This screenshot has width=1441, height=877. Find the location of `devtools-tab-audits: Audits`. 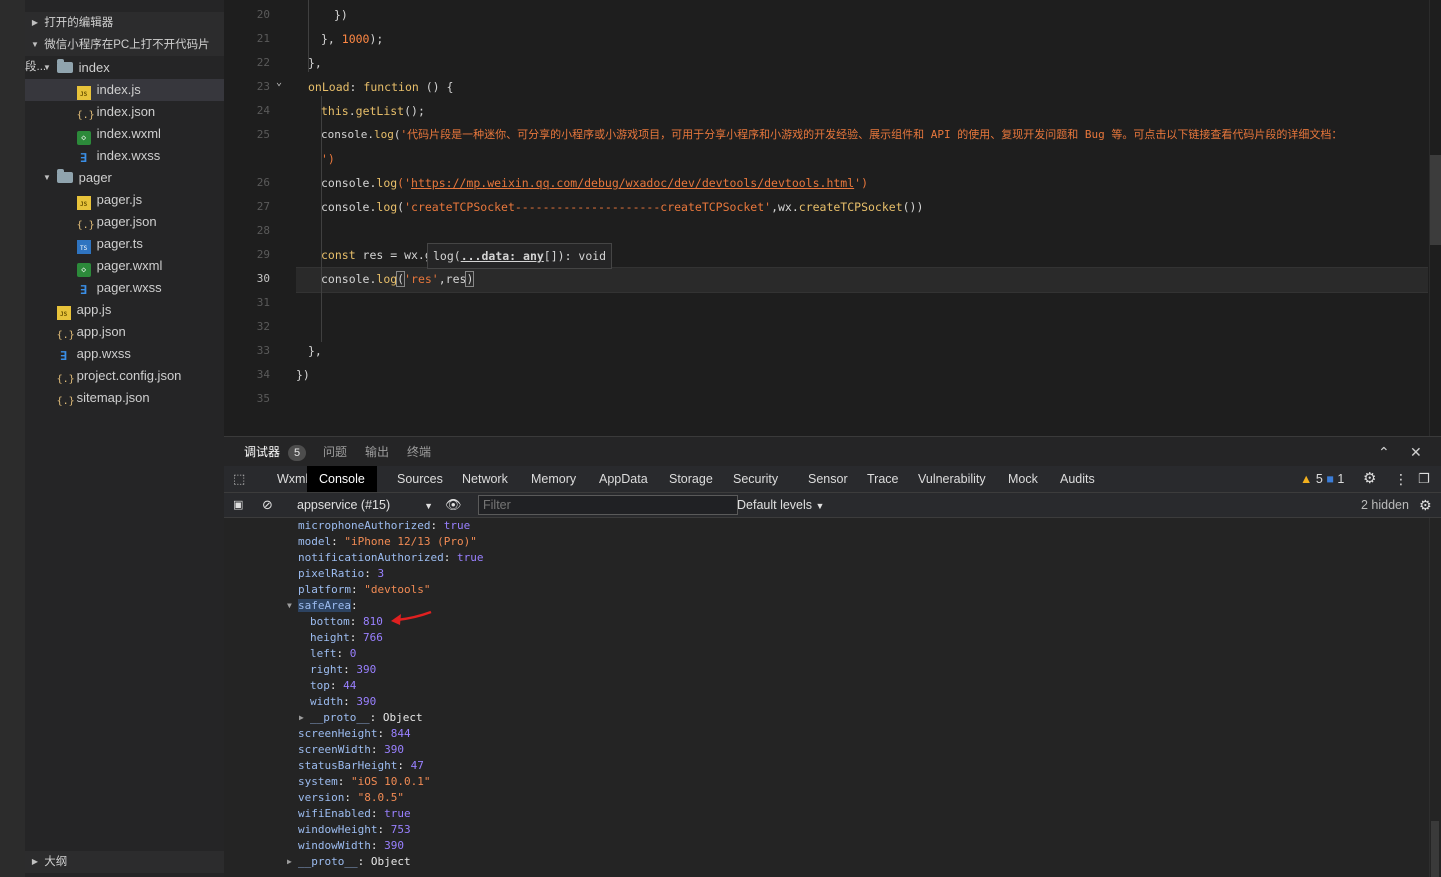

devtools-tab-audits: Audits is located at coordinates (1077, 479).